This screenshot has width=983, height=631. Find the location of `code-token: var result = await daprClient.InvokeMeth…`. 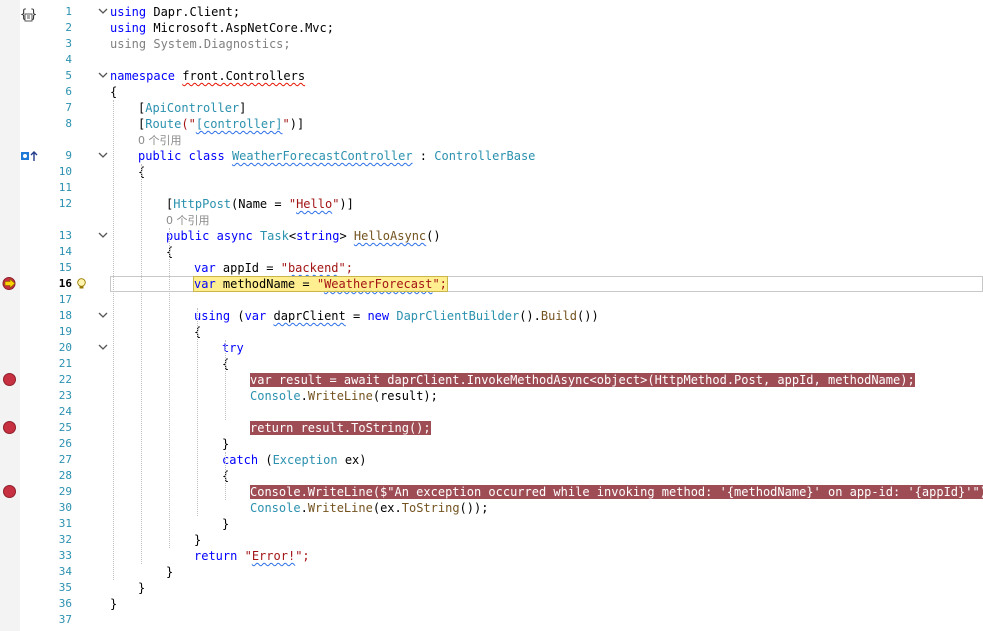

code-token: var result = await daprClient.InvokeMeth… is located at coordinates (582, 380).